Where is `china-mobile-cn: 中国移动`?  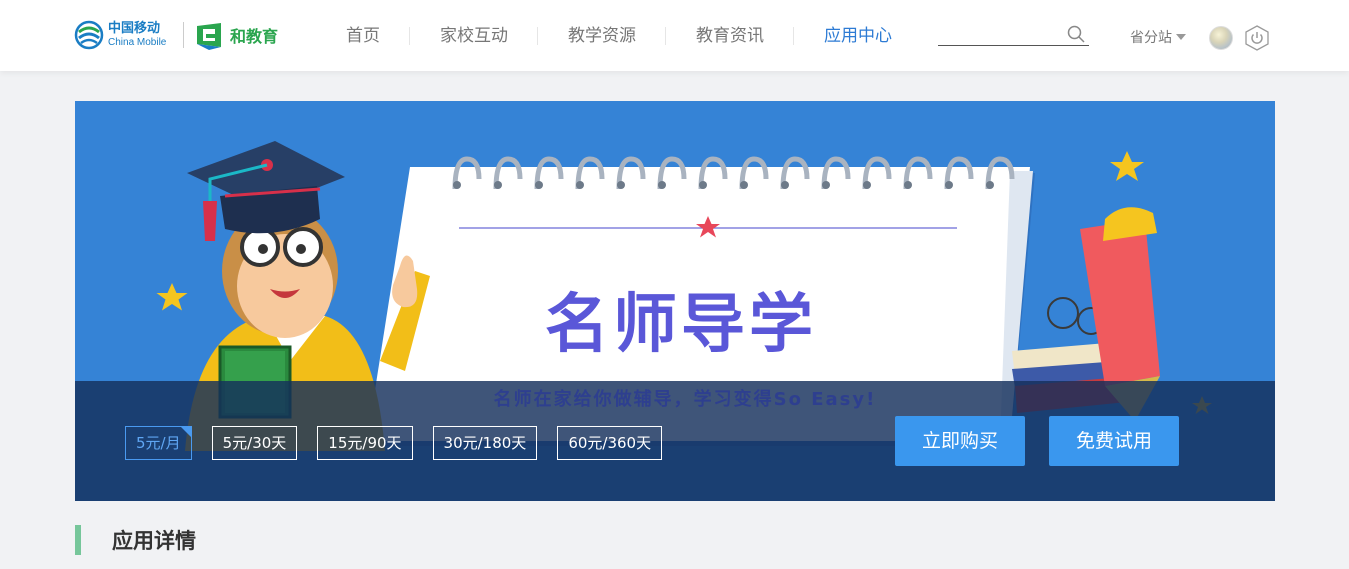 china-mobile-cn: 中国移动 is located at coordinates (134, 28).